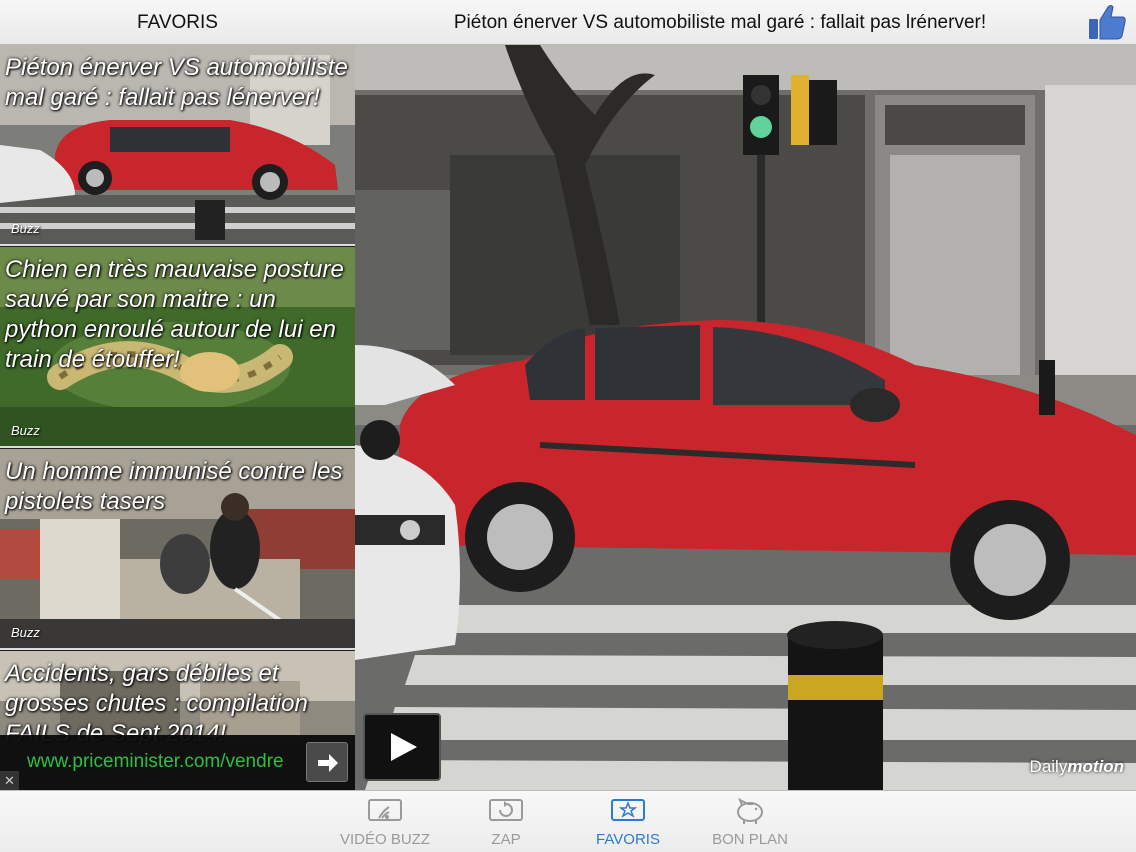 The width and height of the screenshot is (1136, 852). Describe the element at coordinates (1076, 766) in the screenshot. I see `dailymotion-logo: Dailymotion` at that location.